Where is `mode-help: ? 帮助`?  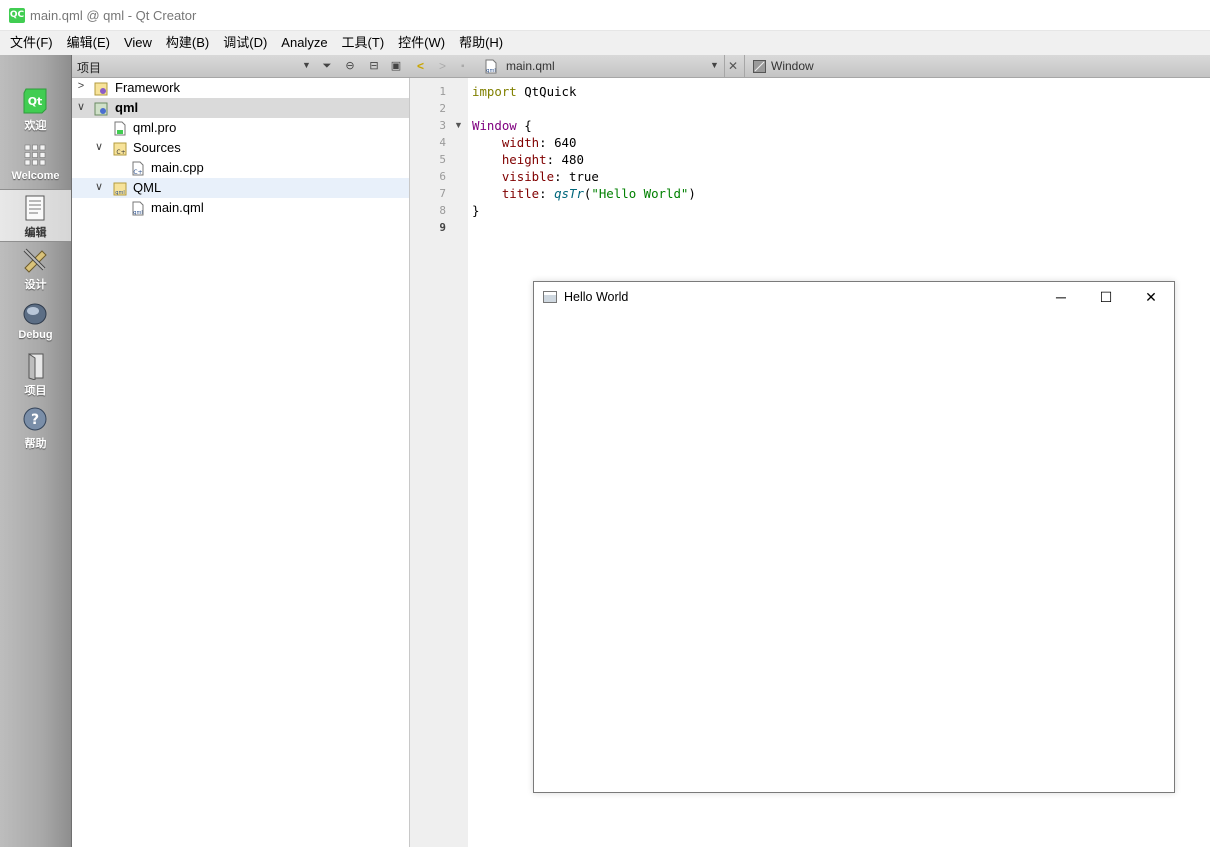 mode-help: ? 帮助 is located at coordinates (35, 427).